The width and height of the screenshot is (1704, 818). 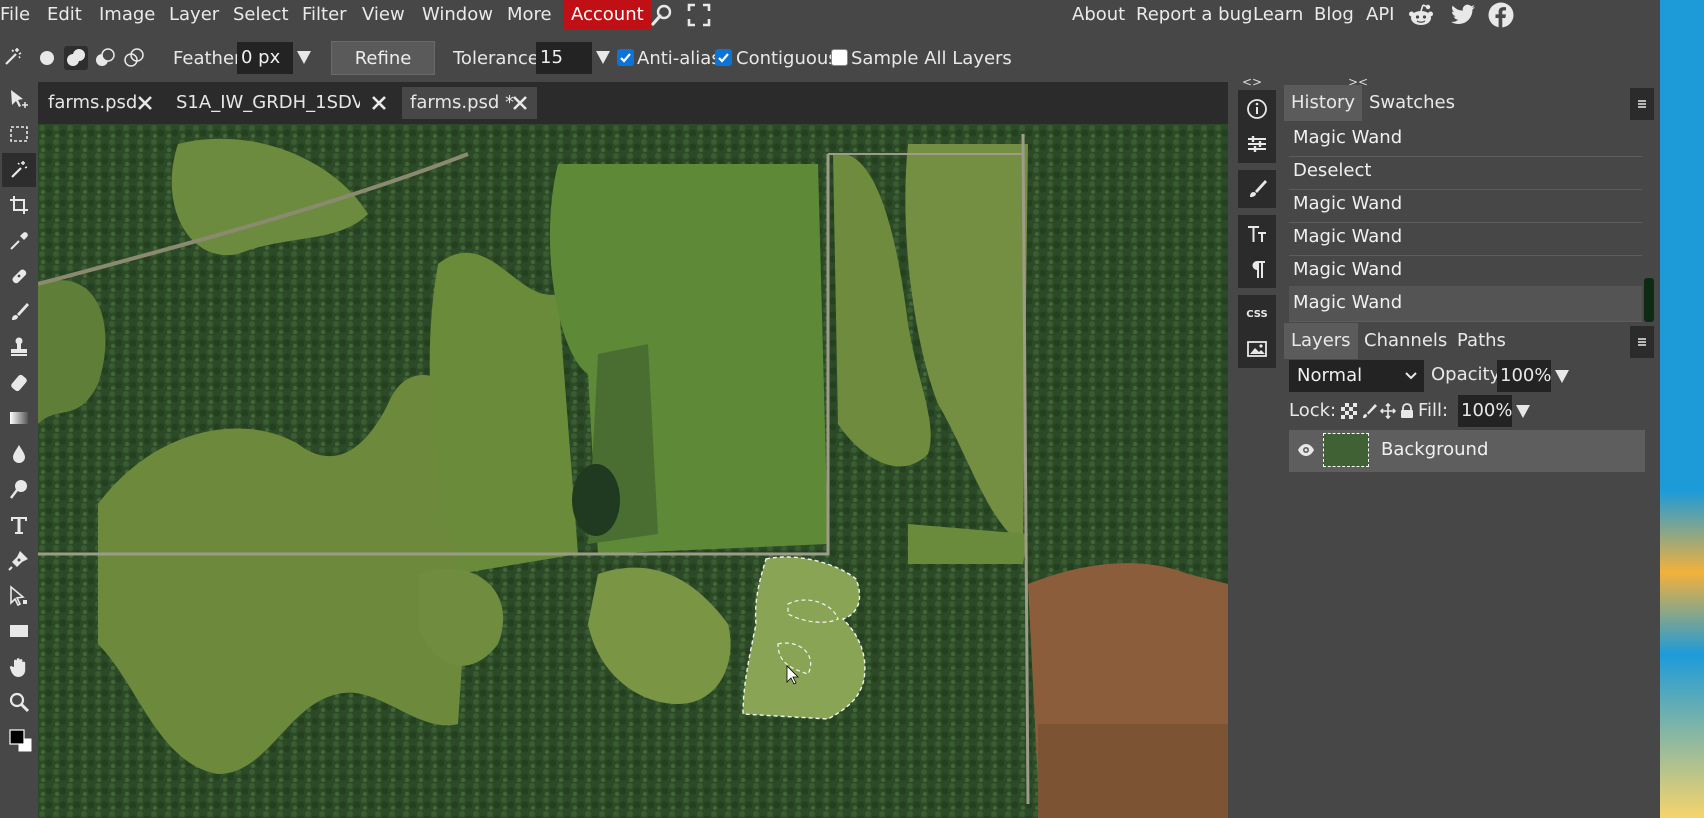 What do you see at coordinates (1257, 269) in the screenshot?
I see `paragraph-icon` at bounding box center [1257, 269].